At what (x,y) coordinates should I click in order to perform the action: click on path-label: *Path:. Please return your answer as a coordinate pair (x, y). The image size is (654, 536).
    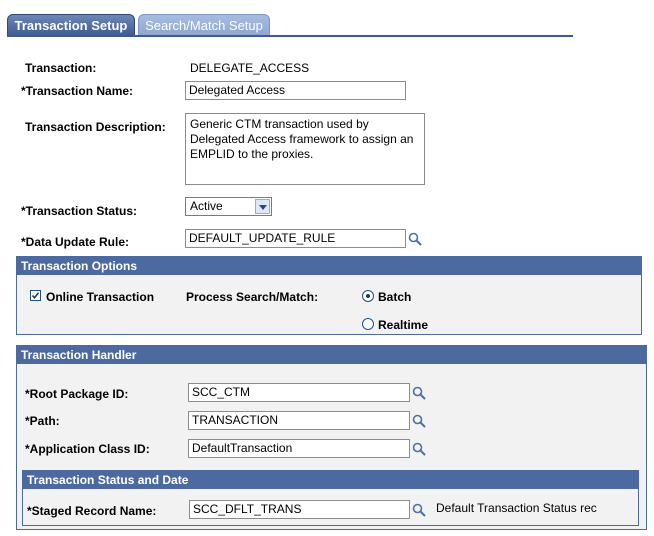
    Looking at the image, I should click on (42, 421).